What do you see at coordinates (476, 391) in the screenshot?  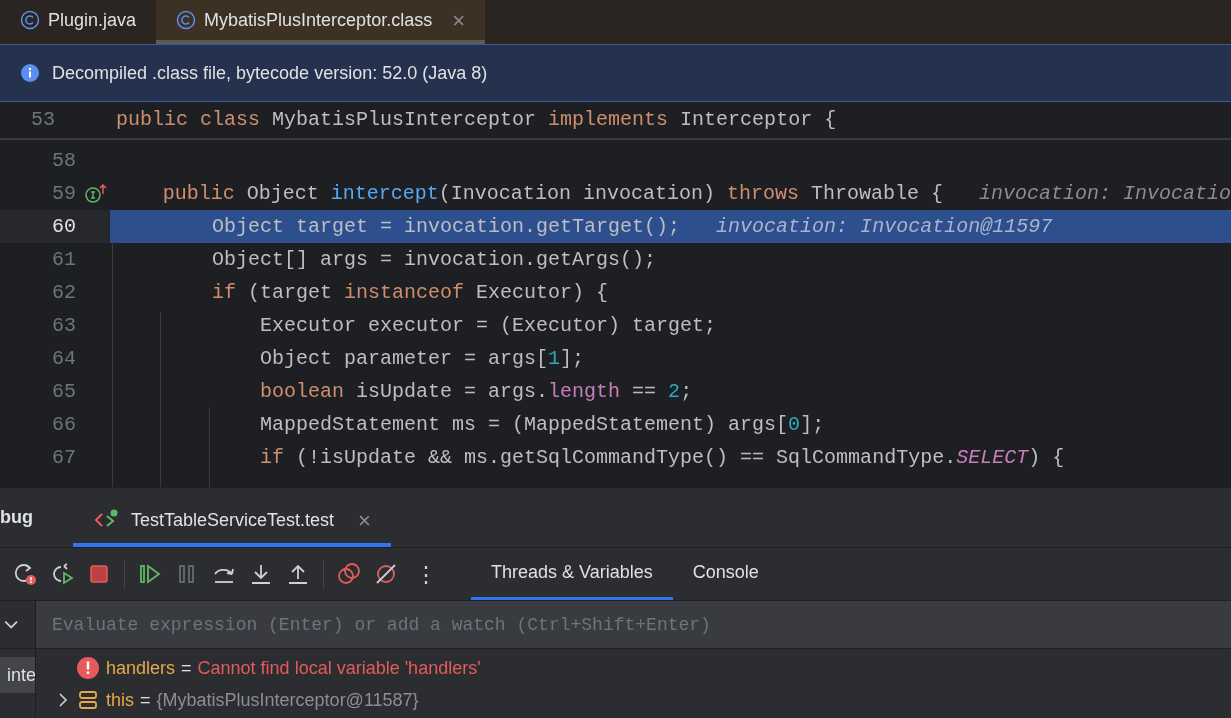 I see `code-line: boolean isUpdate = args.length == 2;` at bounding box center [476, 391].